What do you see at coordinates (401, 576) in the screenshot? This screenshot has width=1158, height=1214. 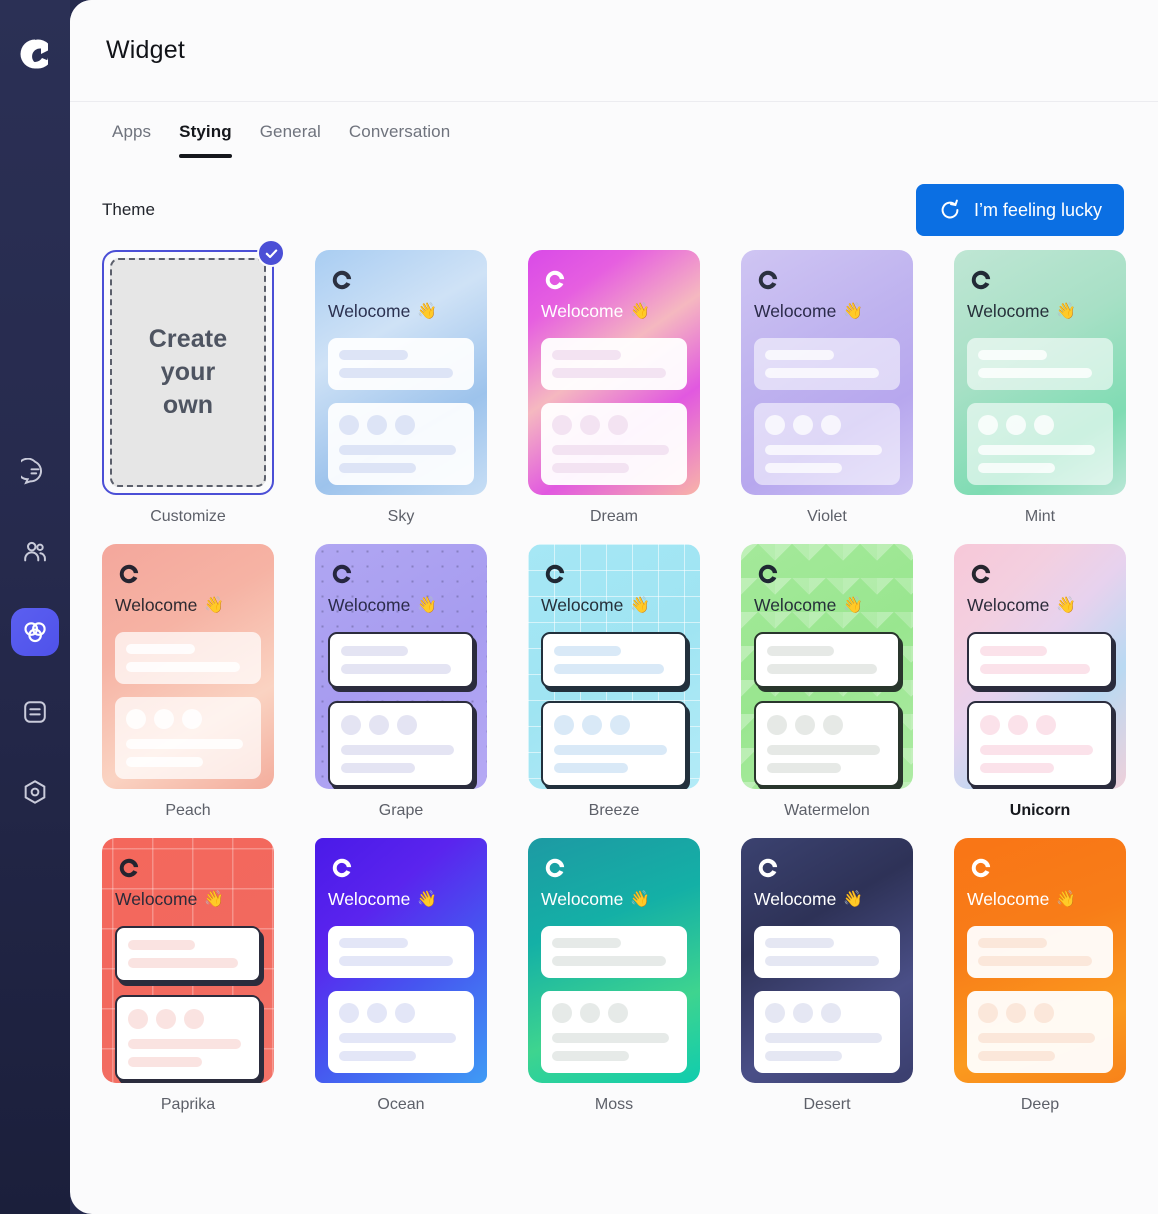 I see `preview-logo-grape` at bounding box center [401, 576].